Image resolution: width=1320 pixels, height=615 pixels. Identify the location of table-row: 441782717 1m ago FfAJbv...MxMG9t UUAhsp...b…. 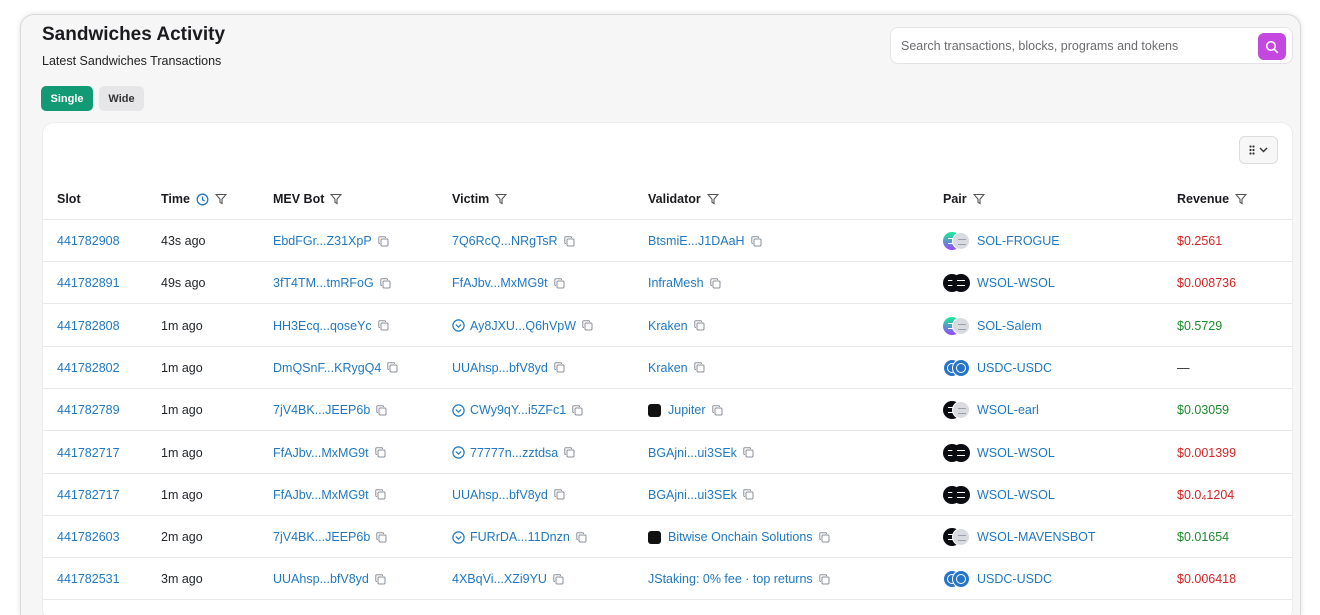
(667, 495).